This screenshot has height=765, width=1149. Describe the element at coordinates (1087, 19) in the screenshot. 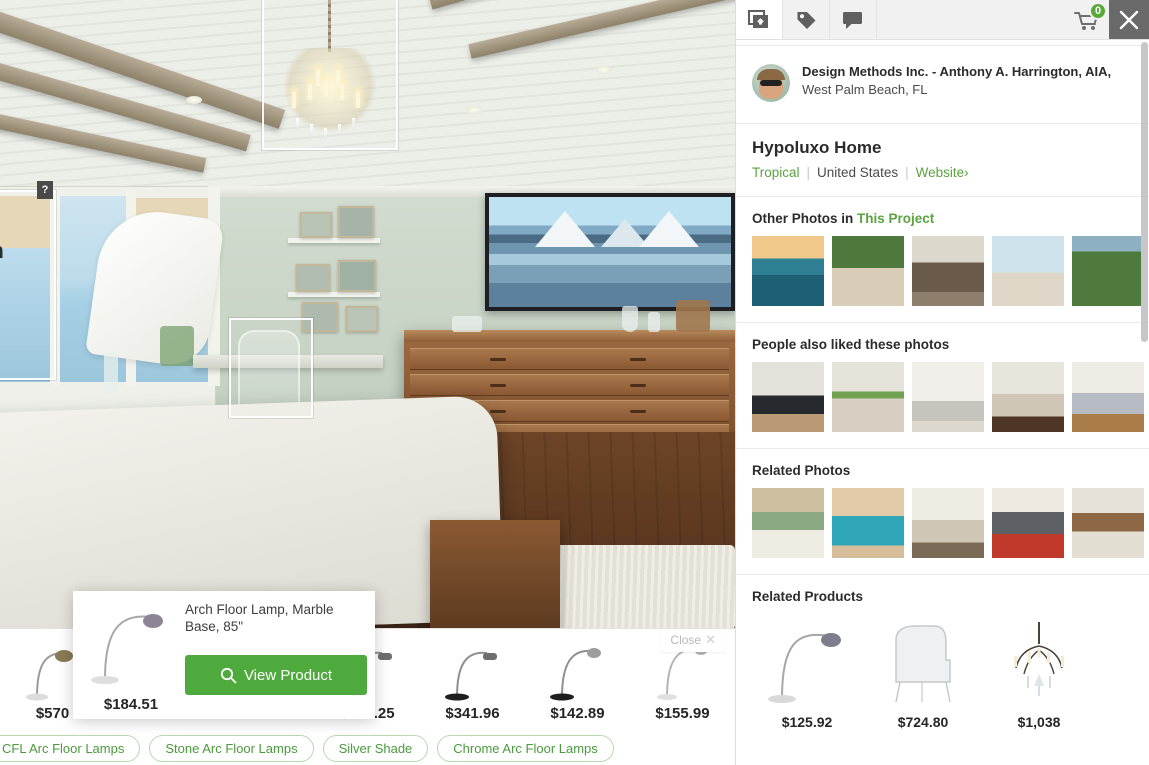

I see `cart-button: 0` at that location.